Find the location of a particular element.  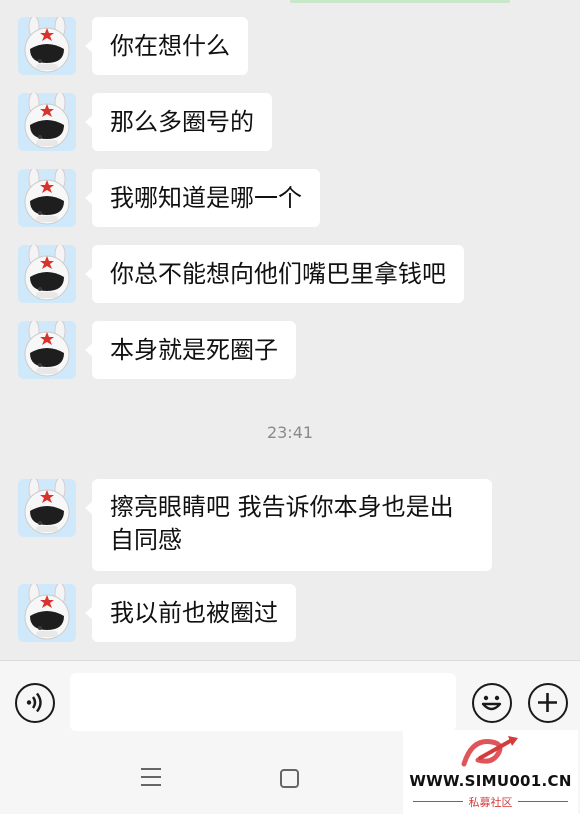

message-row: 本身就是死圈子 is located at coordinates (157, 350).